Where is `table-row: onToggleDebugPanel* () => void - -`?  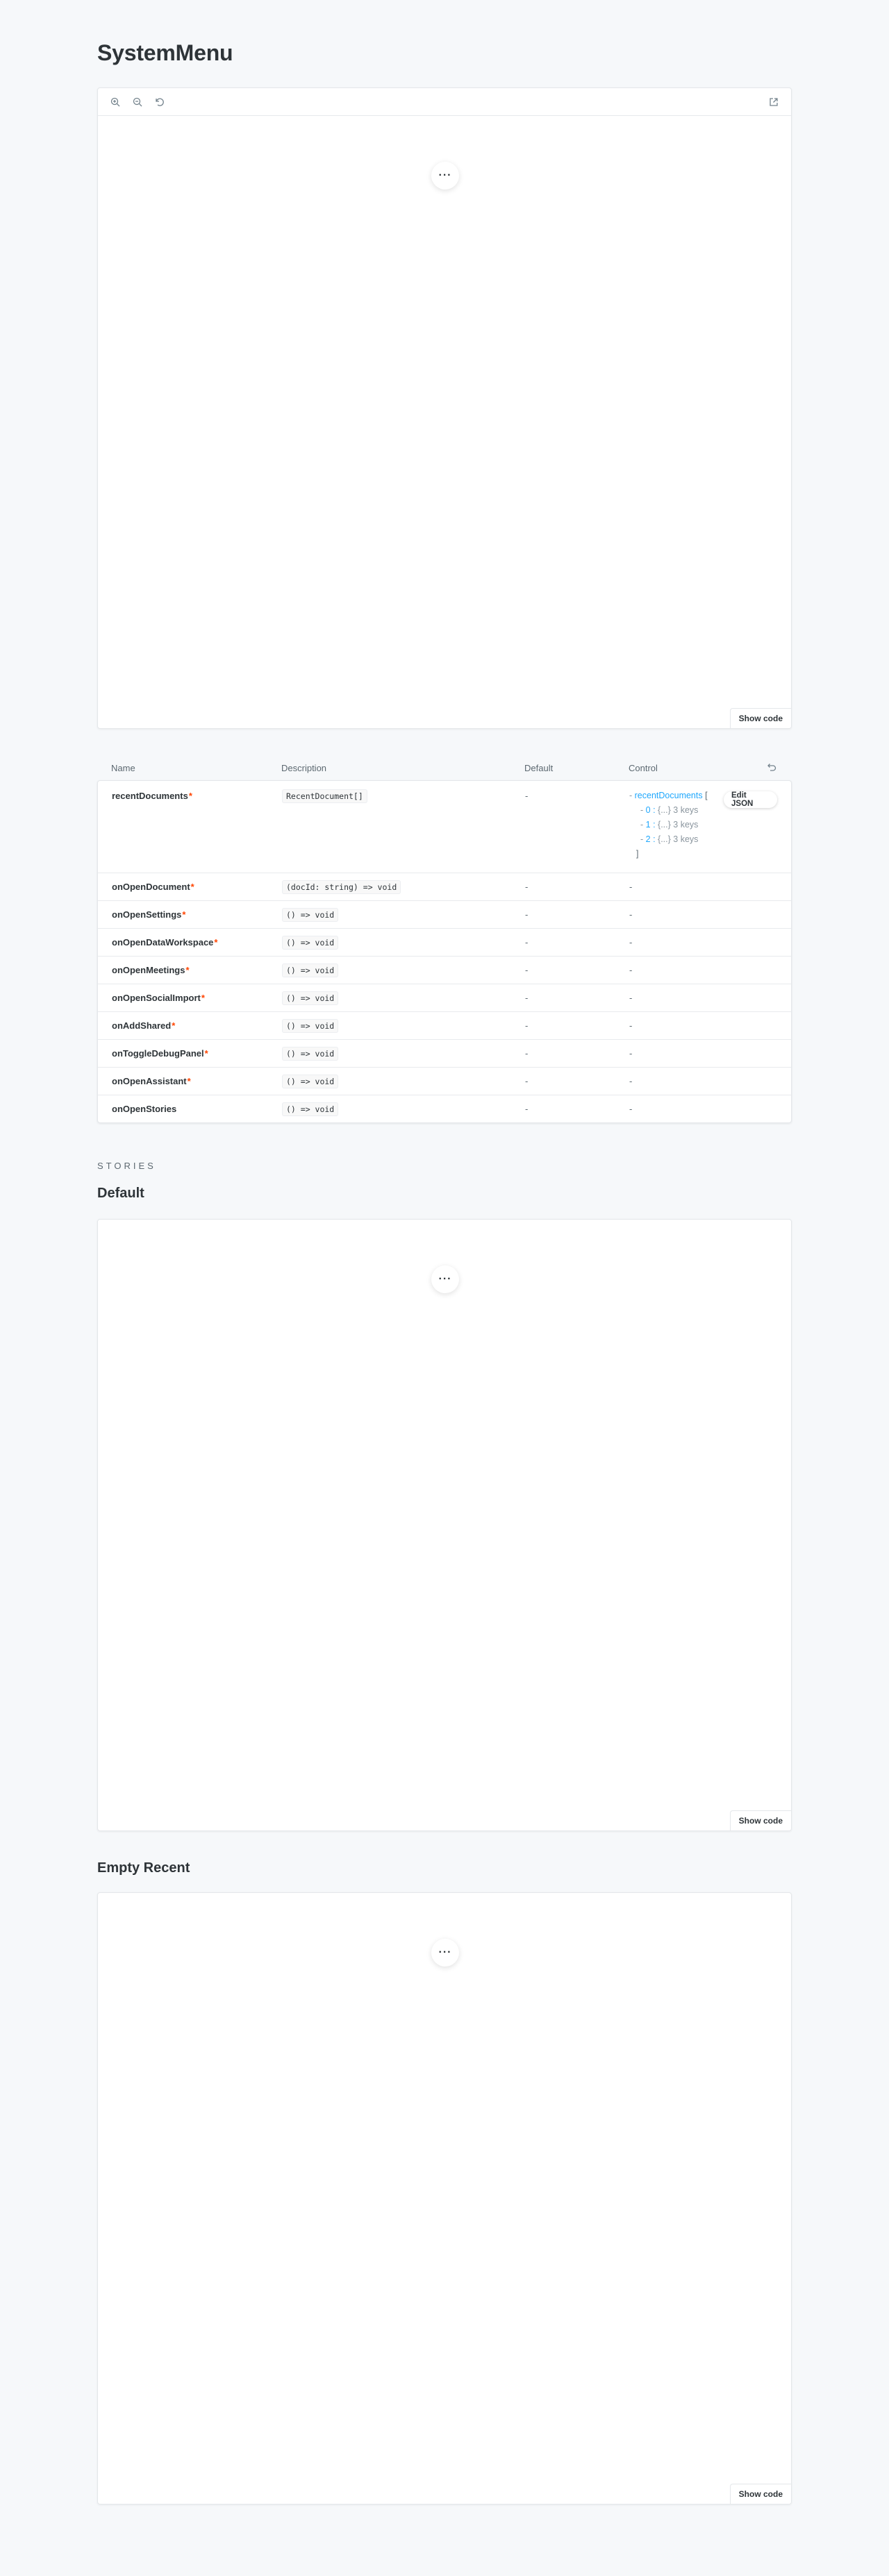
table-row: onToggleDebugPanel* () => void - - is located at coordinates (444, 1053).